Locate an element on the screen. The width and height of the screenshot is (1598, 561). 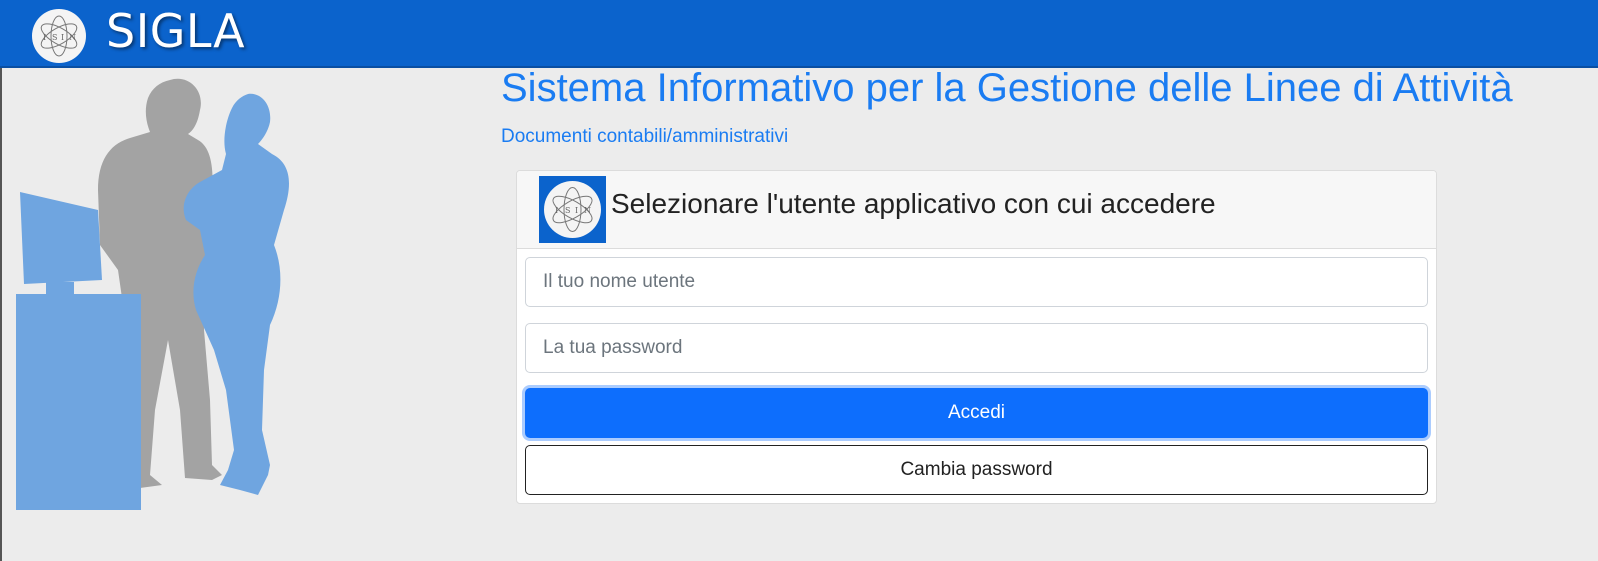
top-navbar: I S I N SIGLA is located at coordinates (799, 34).